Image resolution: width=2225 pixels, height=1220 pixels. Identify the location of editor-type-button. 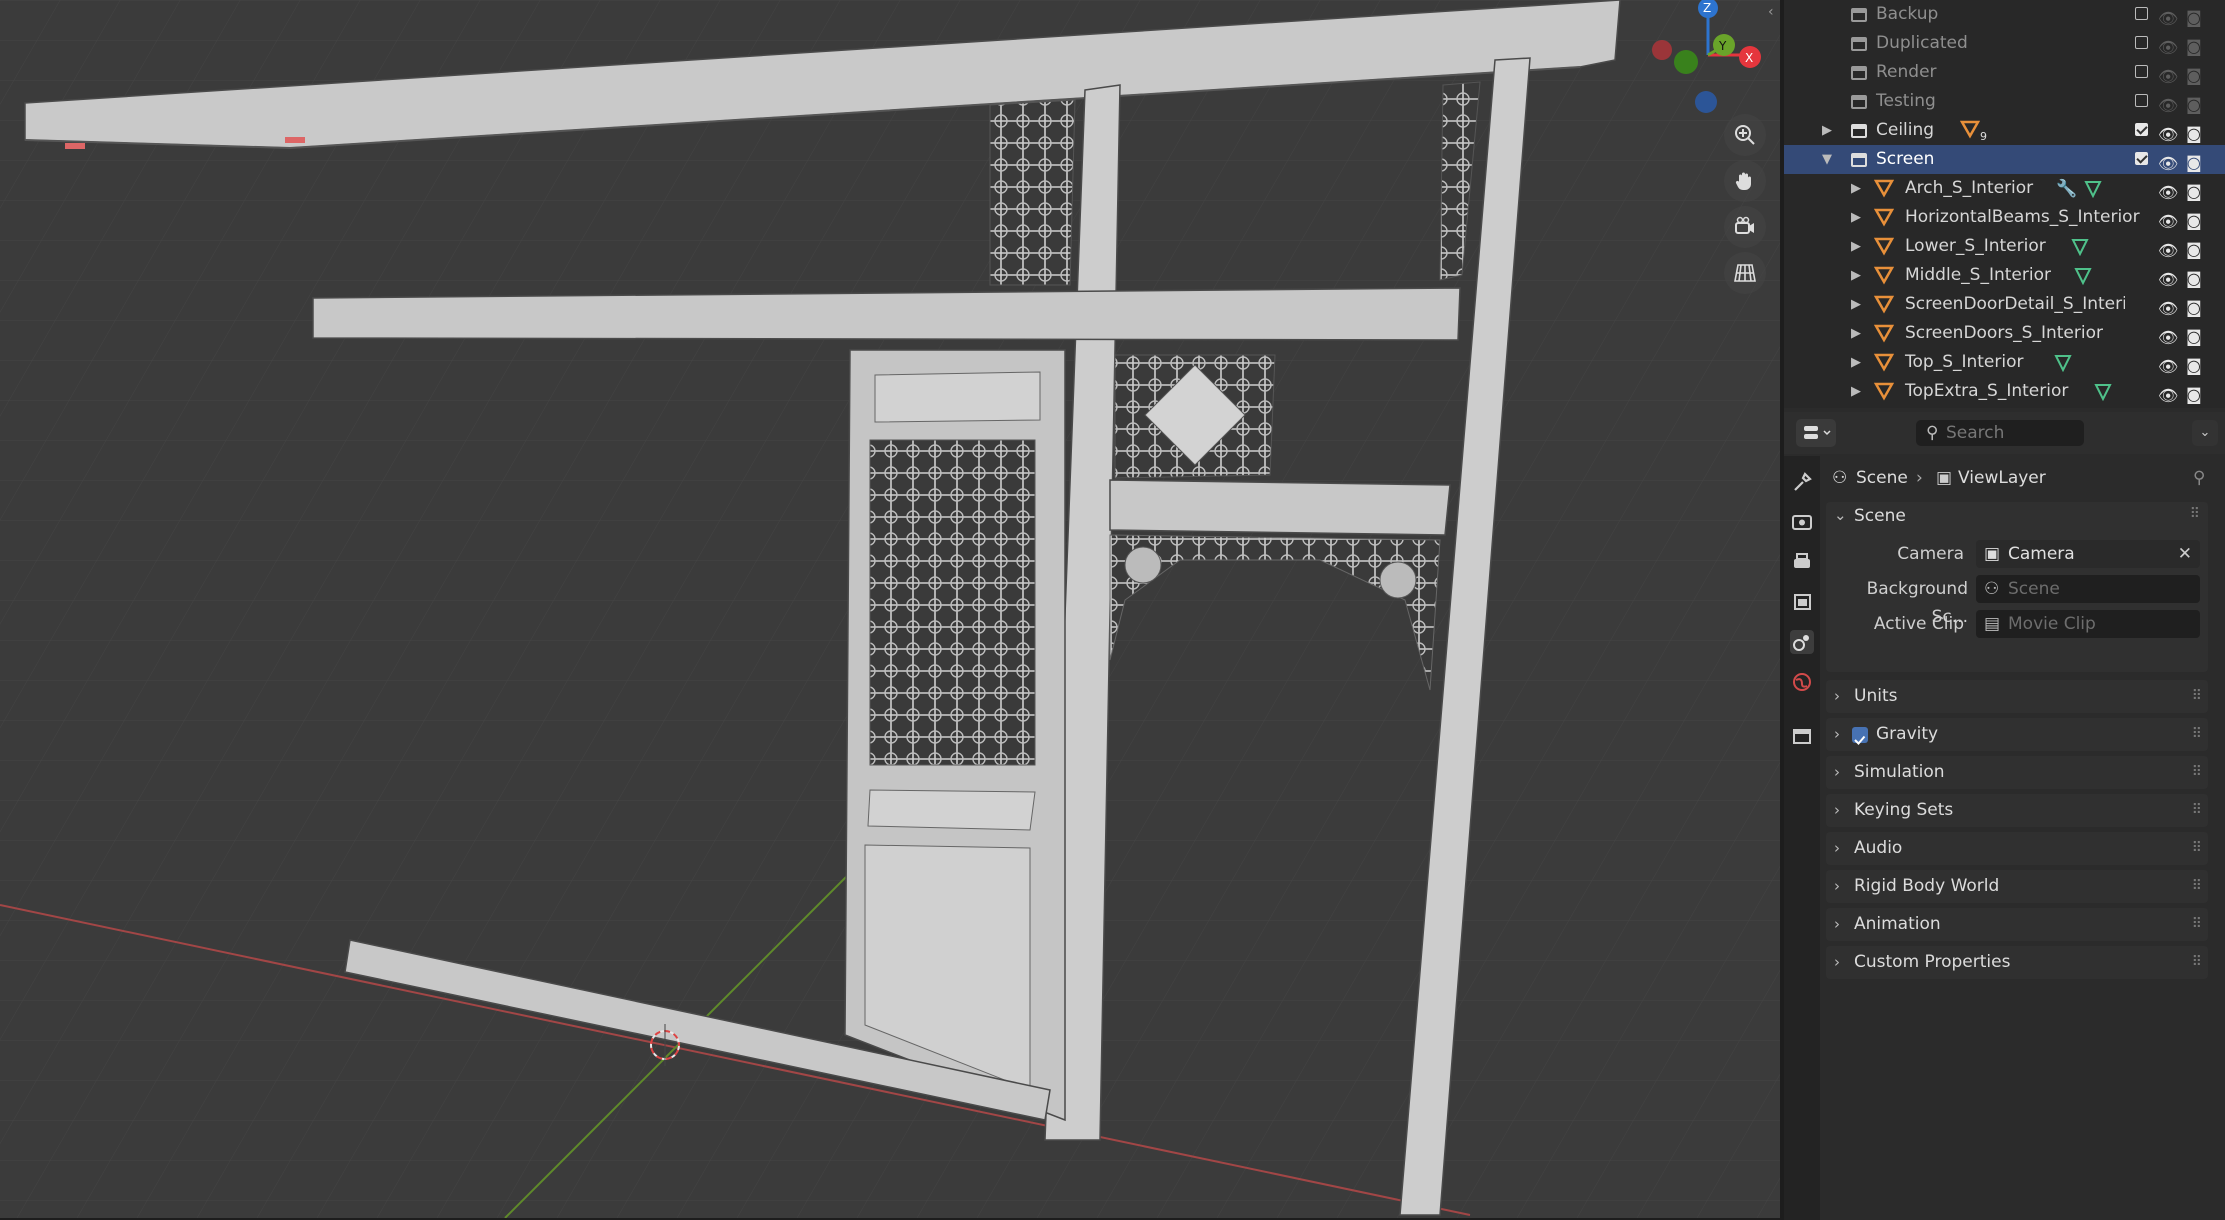
(1816, 433).